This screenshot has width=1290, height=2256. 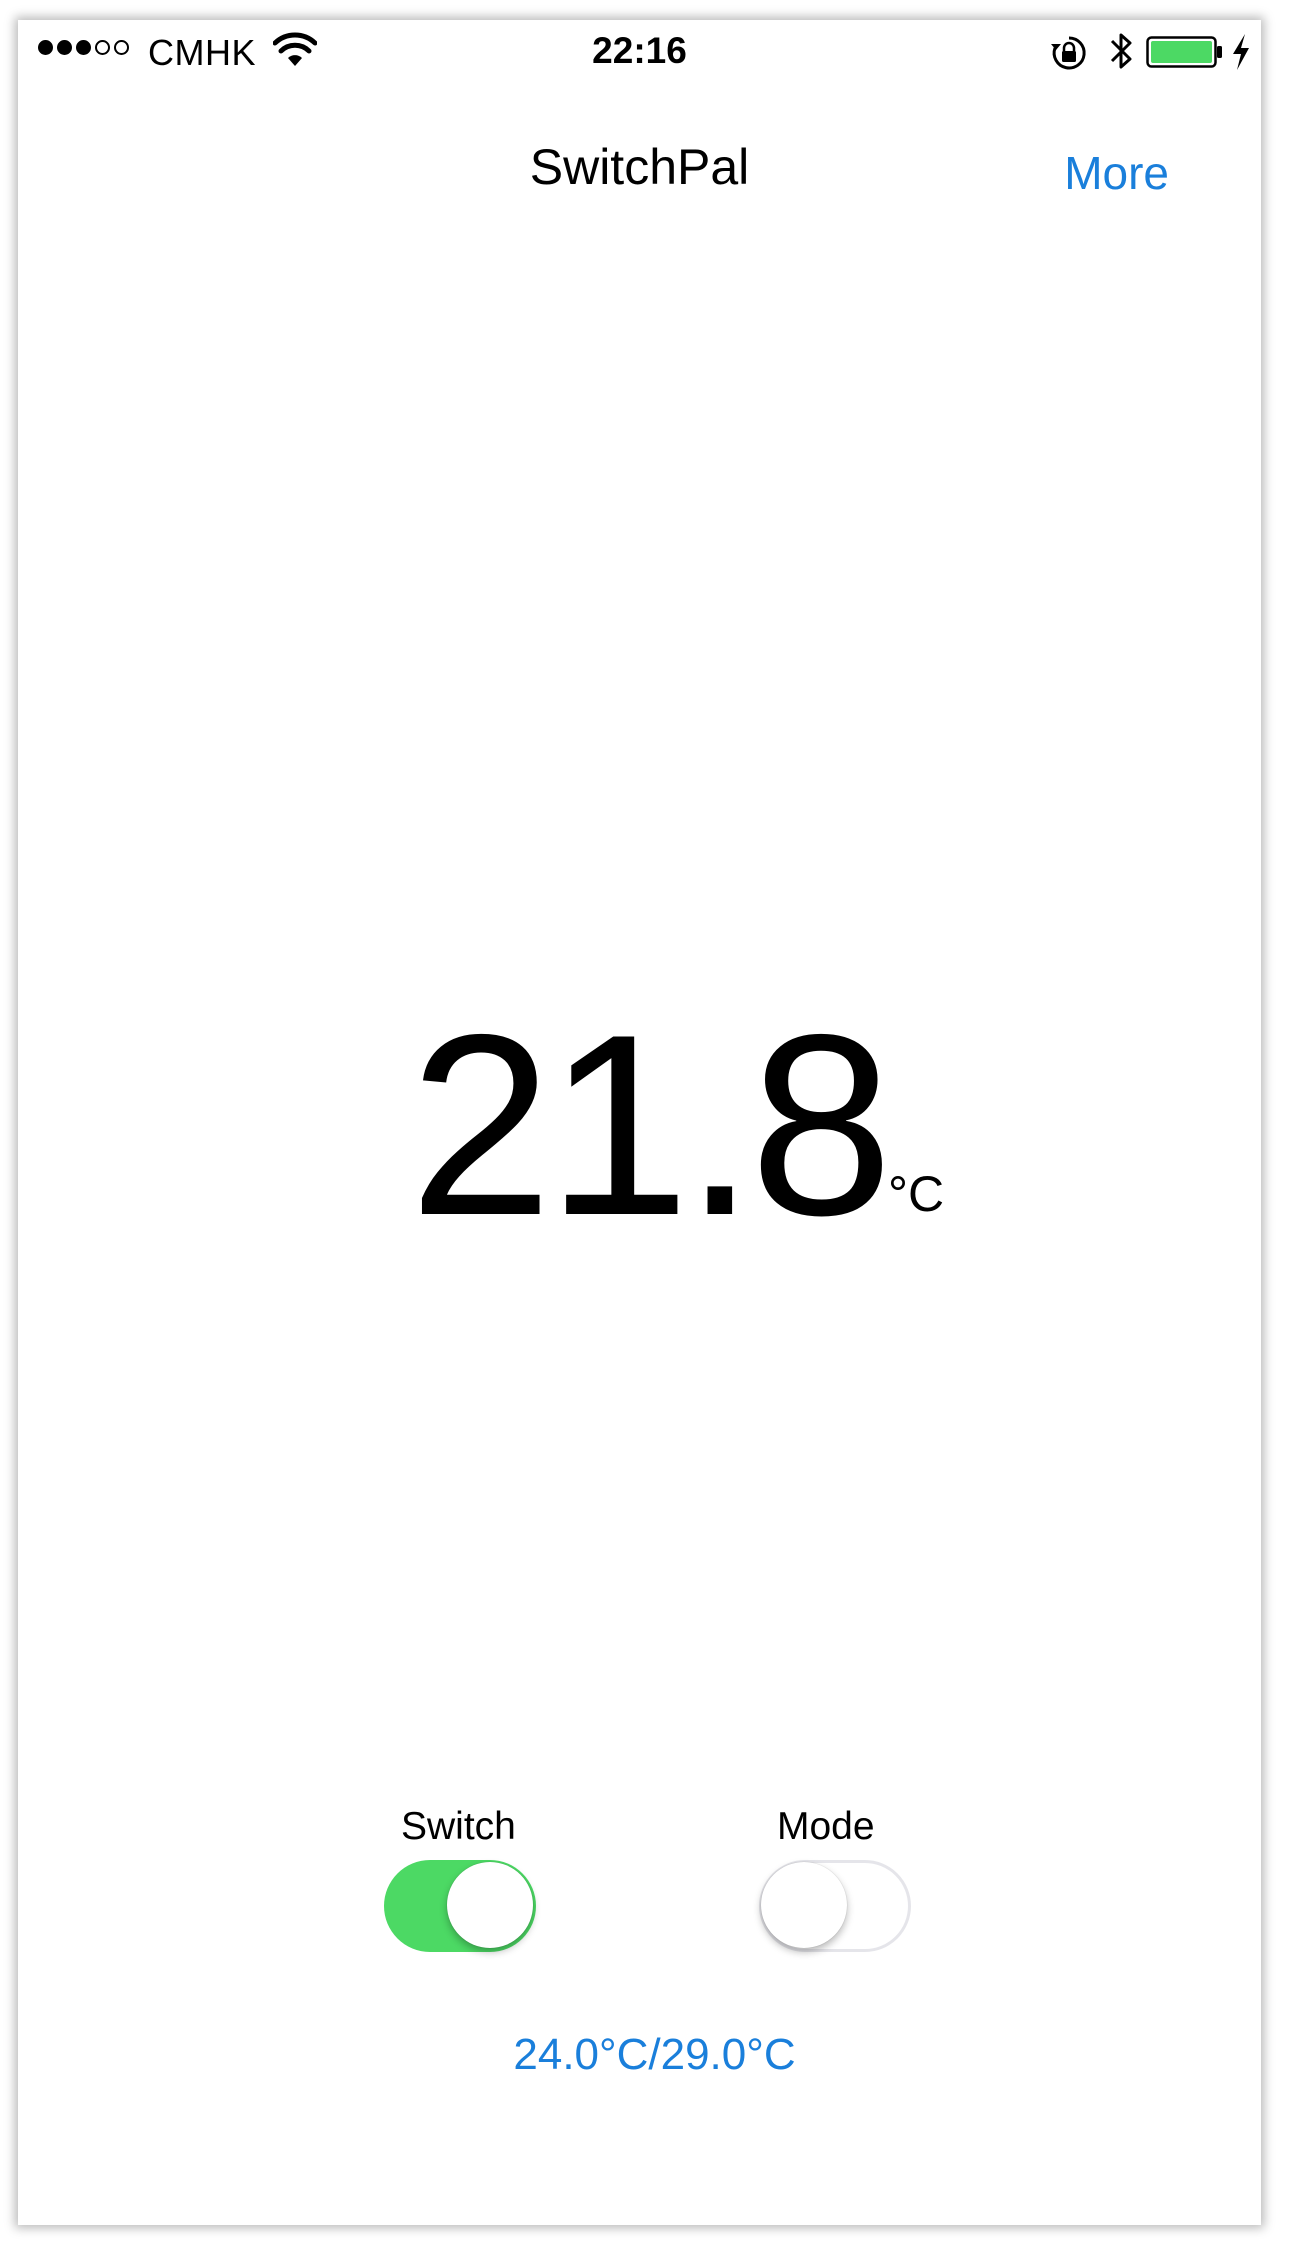 I want to click on temperature-value: 21.8, so click(x=651, y=1124).